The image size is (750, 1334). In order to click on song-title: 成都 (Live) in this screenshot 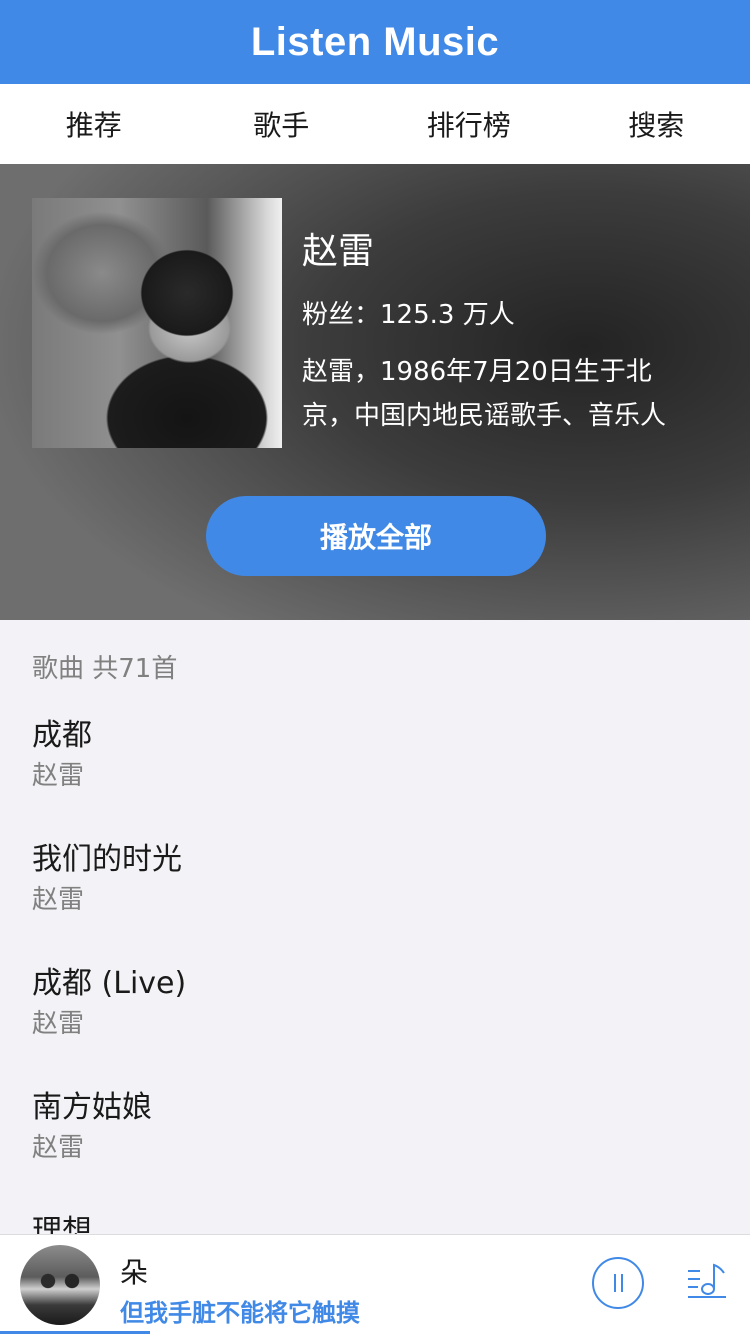, I will do `click(109, 983)`.